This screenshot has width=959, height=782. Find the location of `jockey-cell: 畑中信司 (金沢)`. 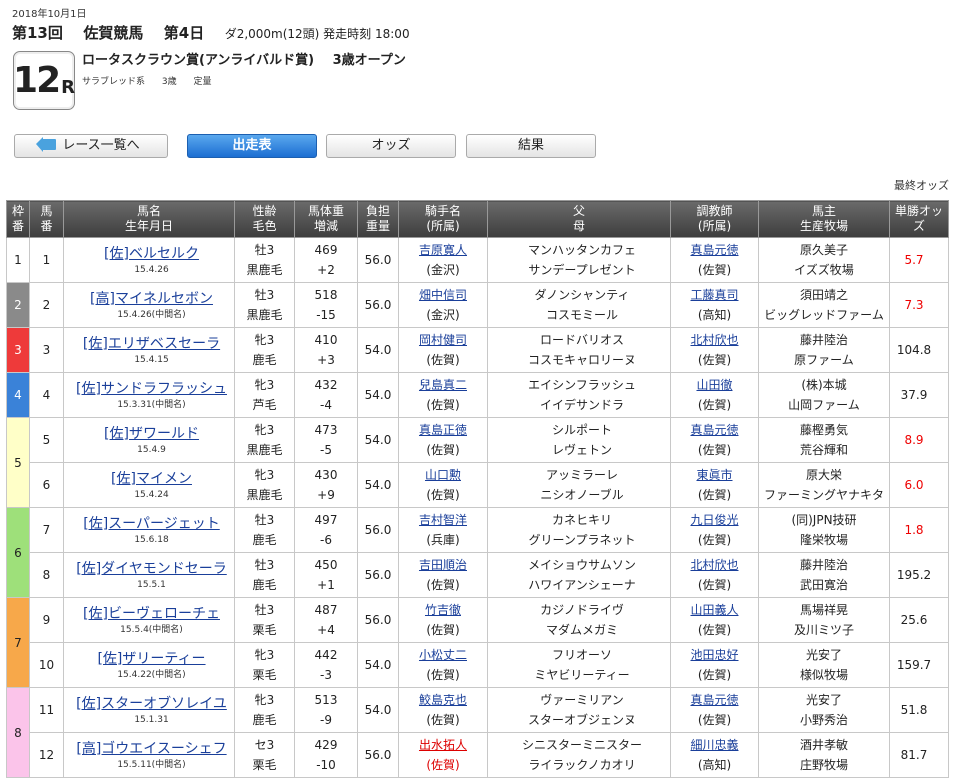

jockey-cell: 畑中信司 (金沢) is located at coordinates (443, 305).